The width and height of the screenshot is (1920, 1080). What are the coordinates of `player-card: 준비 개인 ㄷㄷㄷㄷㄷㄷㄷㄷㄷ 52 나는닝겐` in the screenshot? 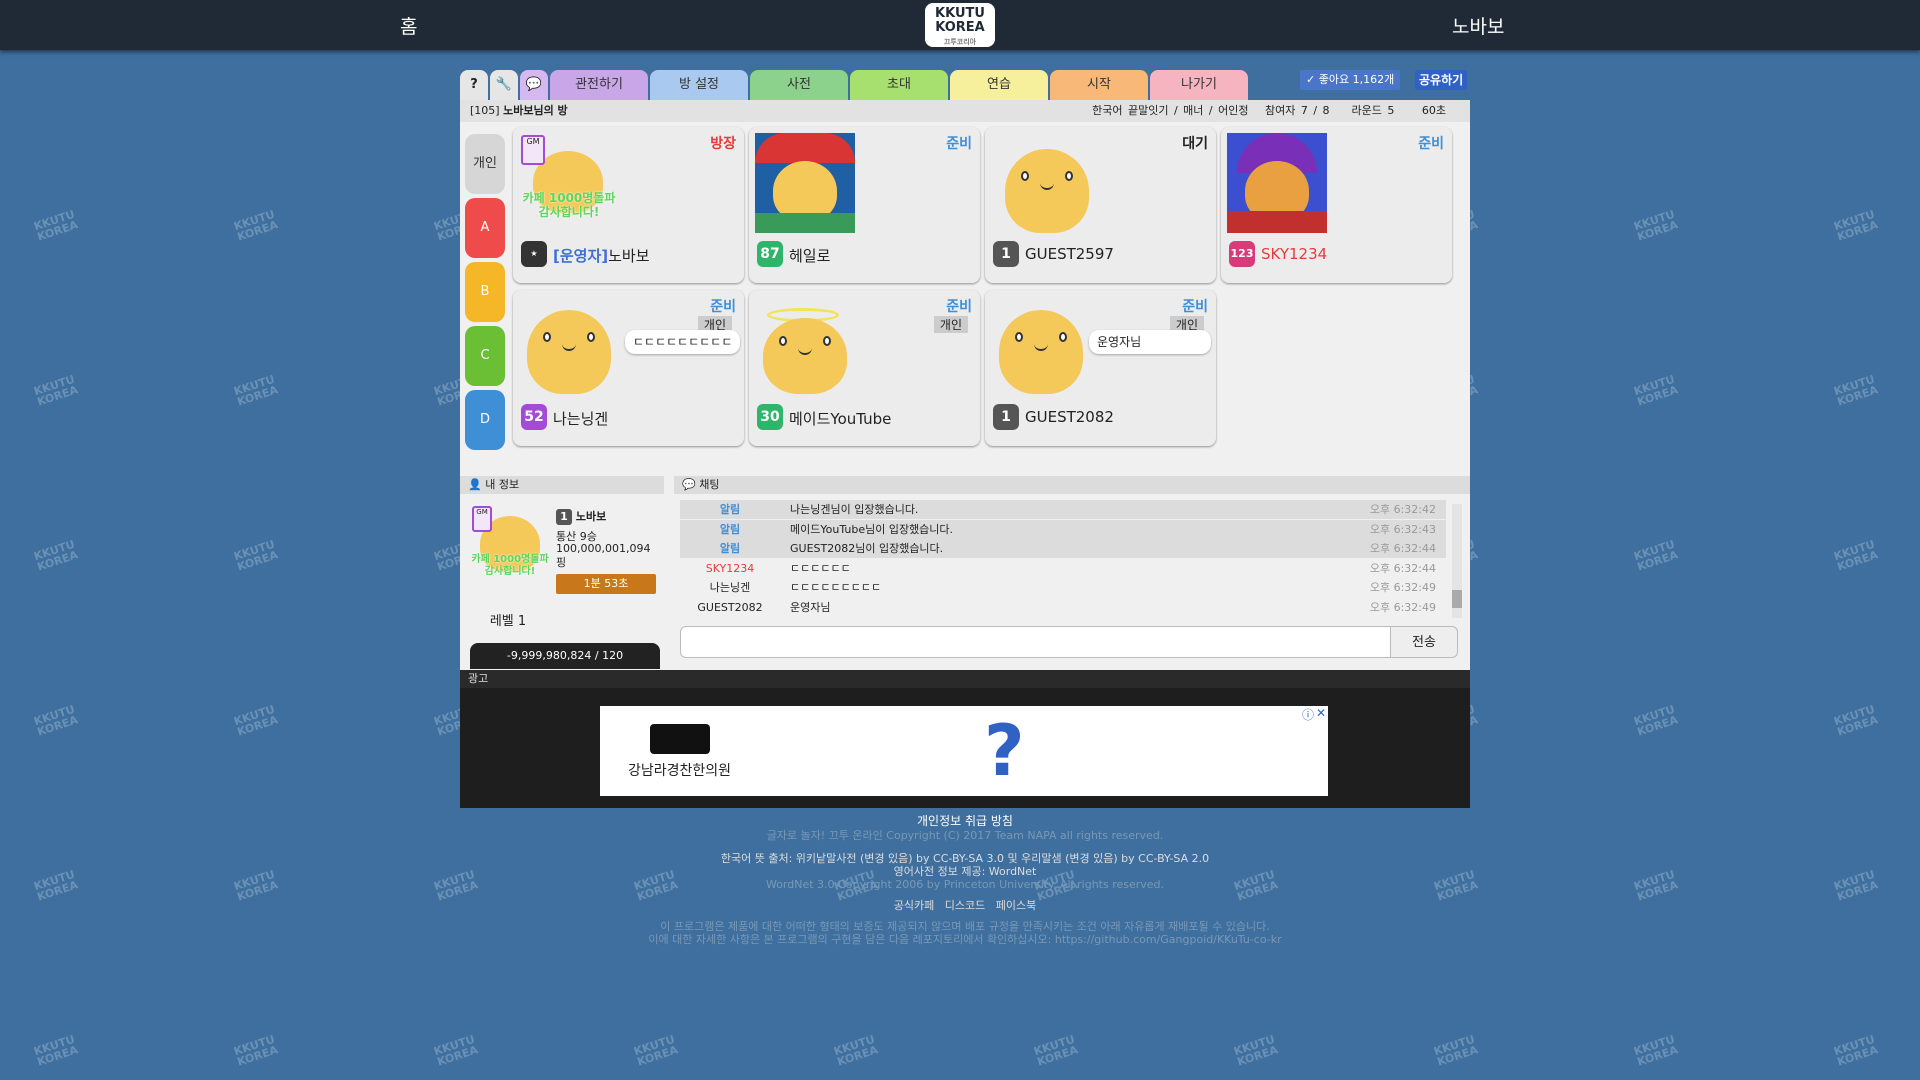 It's located at (628, 368).